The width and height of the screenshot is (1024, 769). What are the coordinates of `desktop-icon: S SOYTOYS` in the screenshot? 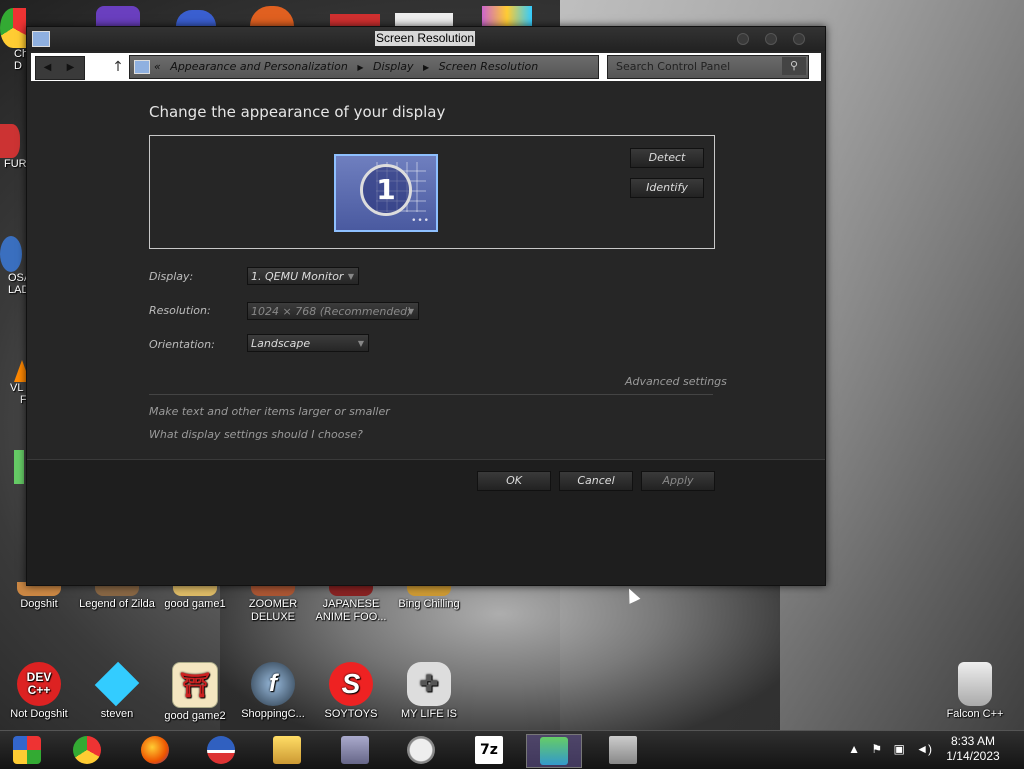 It's located at (351, 691).